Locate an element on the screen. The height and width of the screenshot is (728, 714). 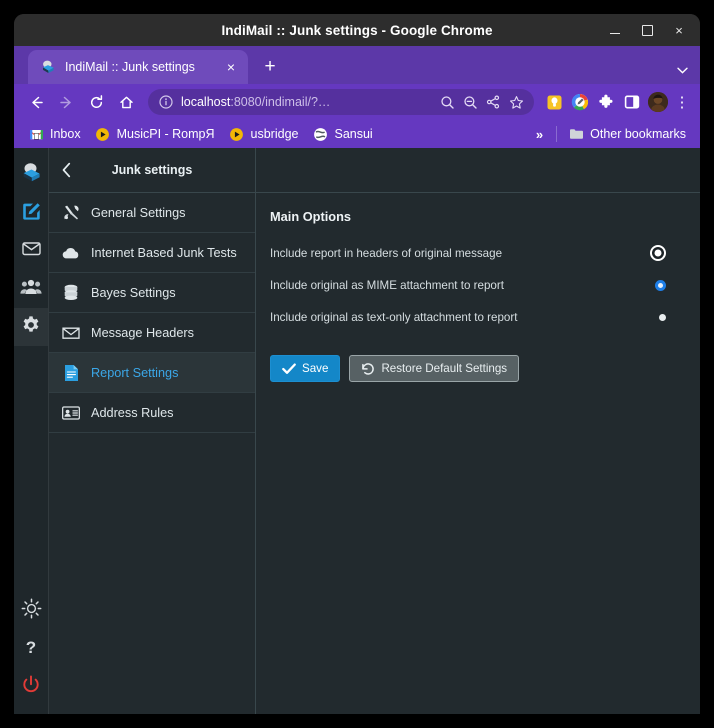
new-tab-button: + is located at coordinates (270, 66).